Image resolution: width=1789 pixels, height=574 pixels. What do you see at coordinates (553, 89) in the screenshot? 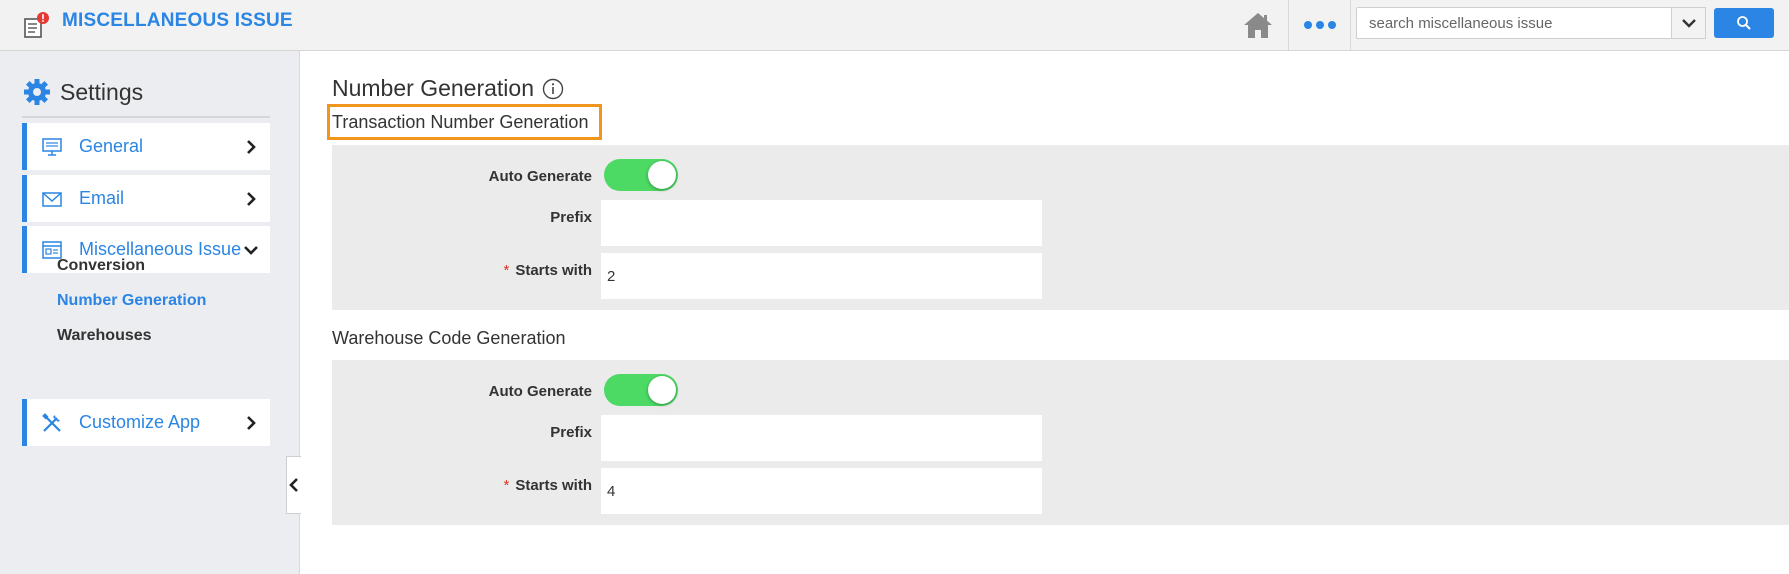
I see `info-icon` at bounding box center [553, 89].